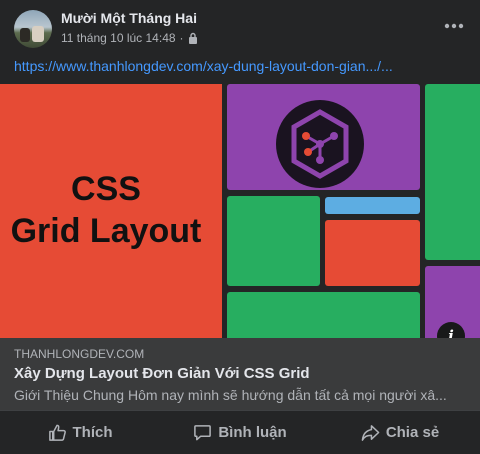 The image size is (480, 454). Describe the element at coordinates (372, 253) in the screenshot. I see `tile-red-mid` at that location.